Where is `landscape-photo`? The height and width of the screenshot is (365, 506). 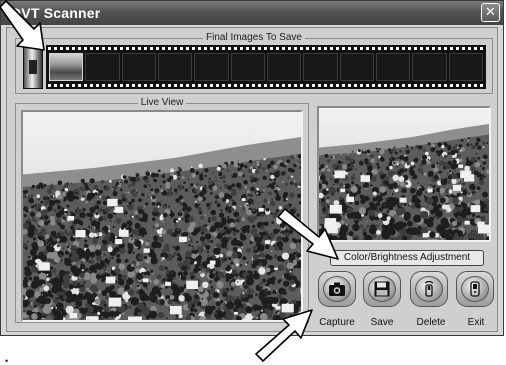
landscape-photo is located at coordinates (404, 174).